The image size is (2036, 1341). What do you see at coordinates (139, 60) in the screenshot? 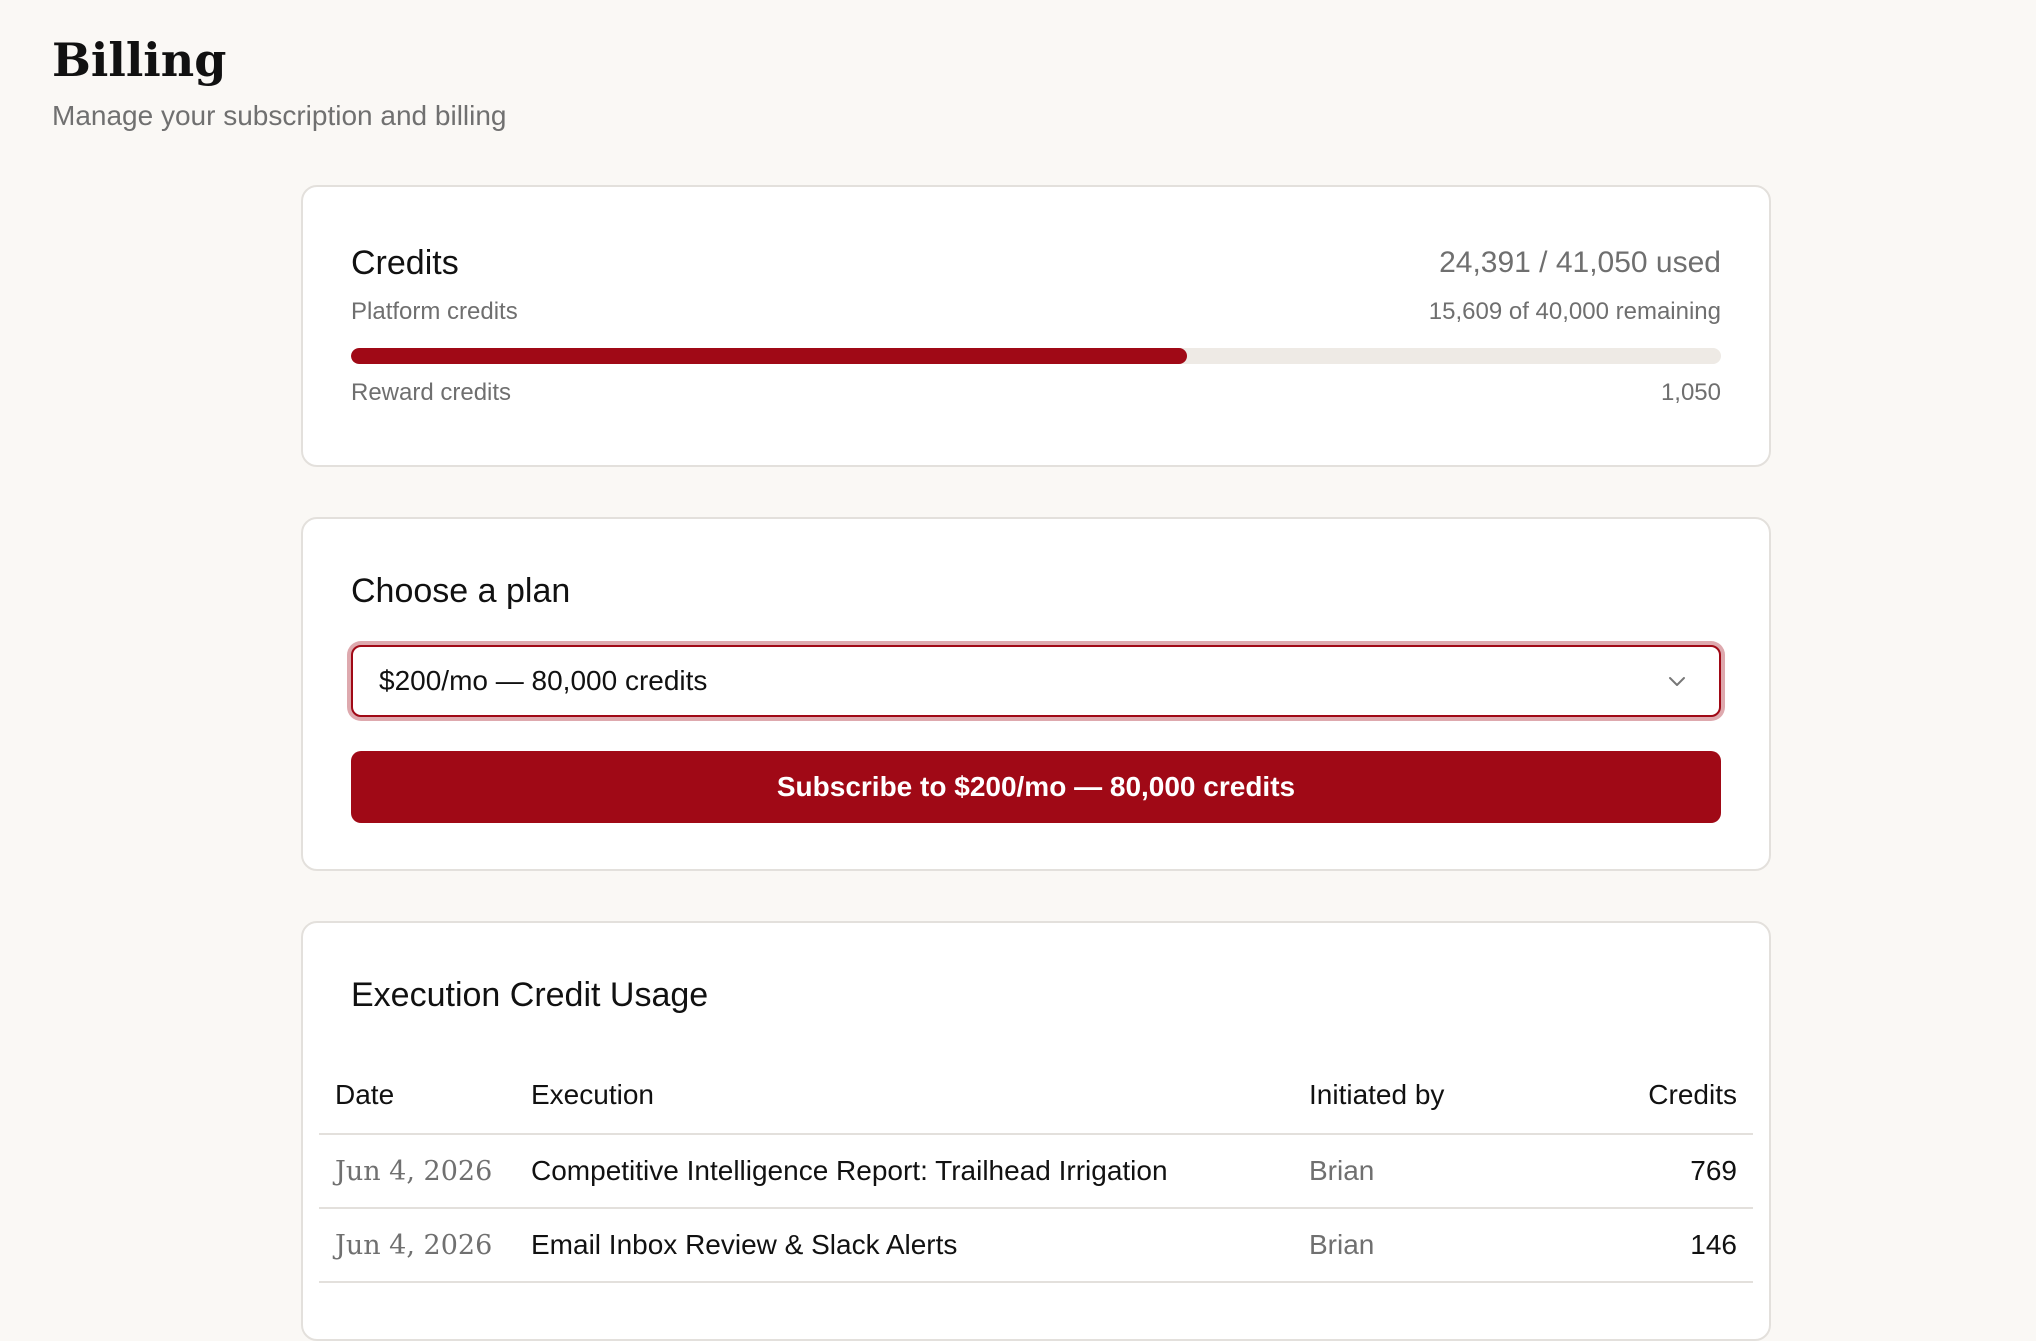
I see `page-title: Billing` at bounding box center [139, 60].